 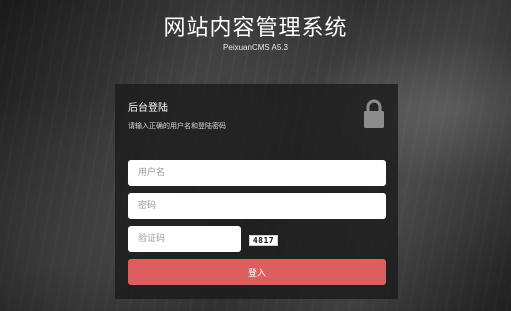 What do you see at coordinates (257, 206) in the screenshot?
I see `password-input` at bounding box center [257, 206].